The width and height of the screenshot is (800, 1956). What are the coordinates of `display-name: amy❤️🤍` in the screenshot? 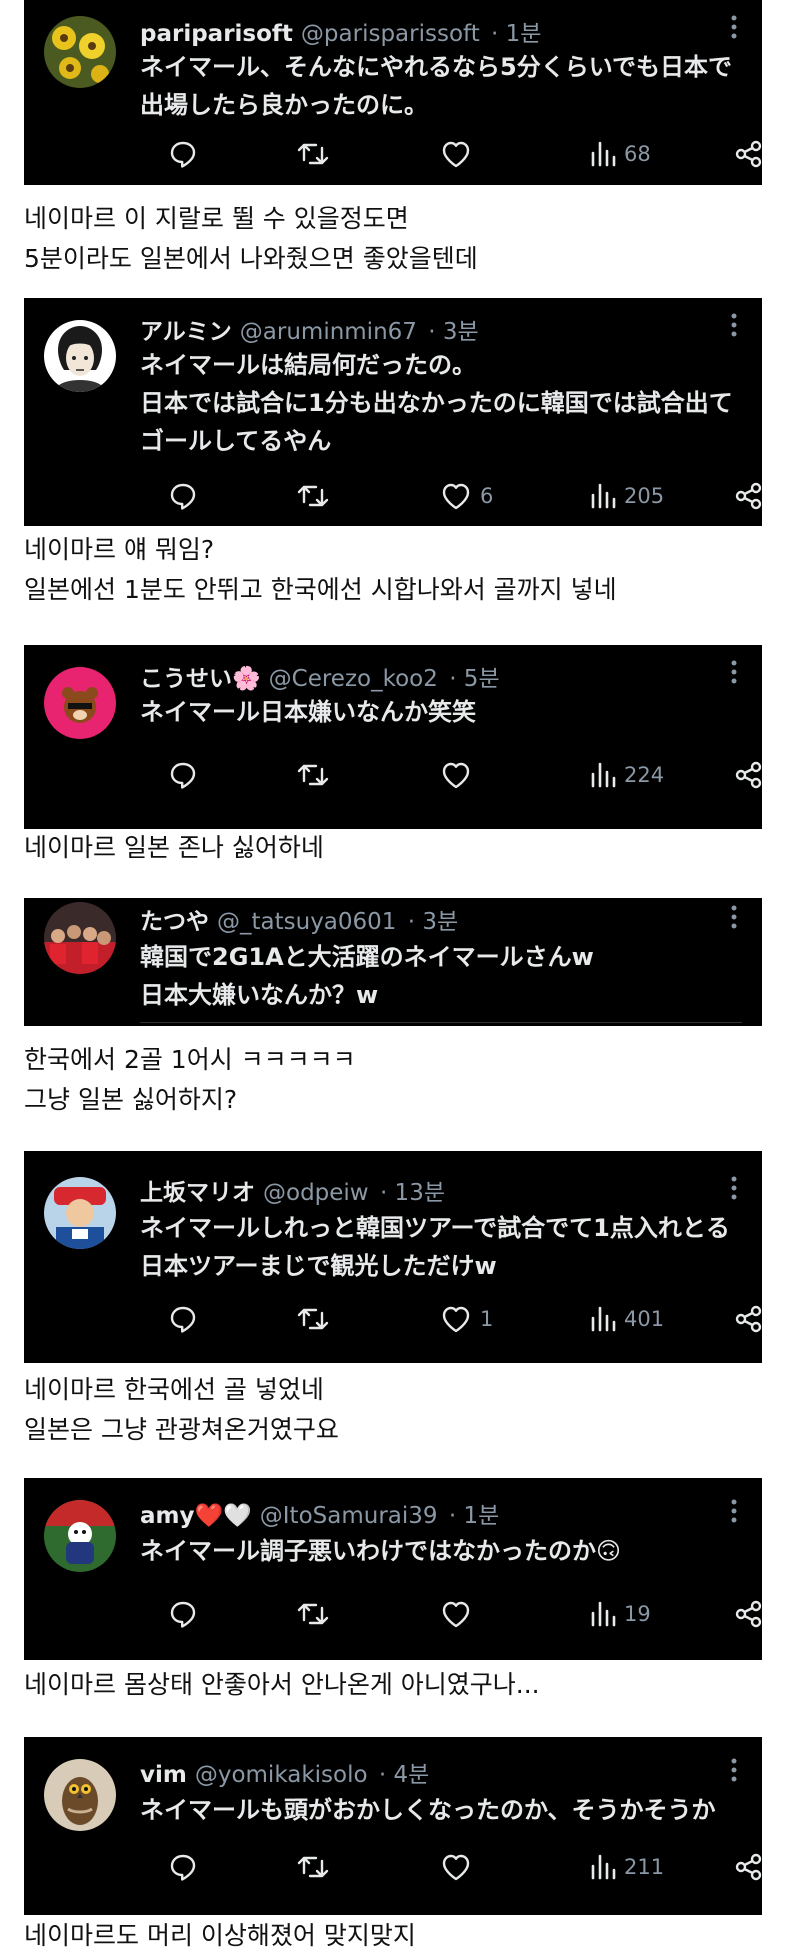 It's located at (196, 1516).